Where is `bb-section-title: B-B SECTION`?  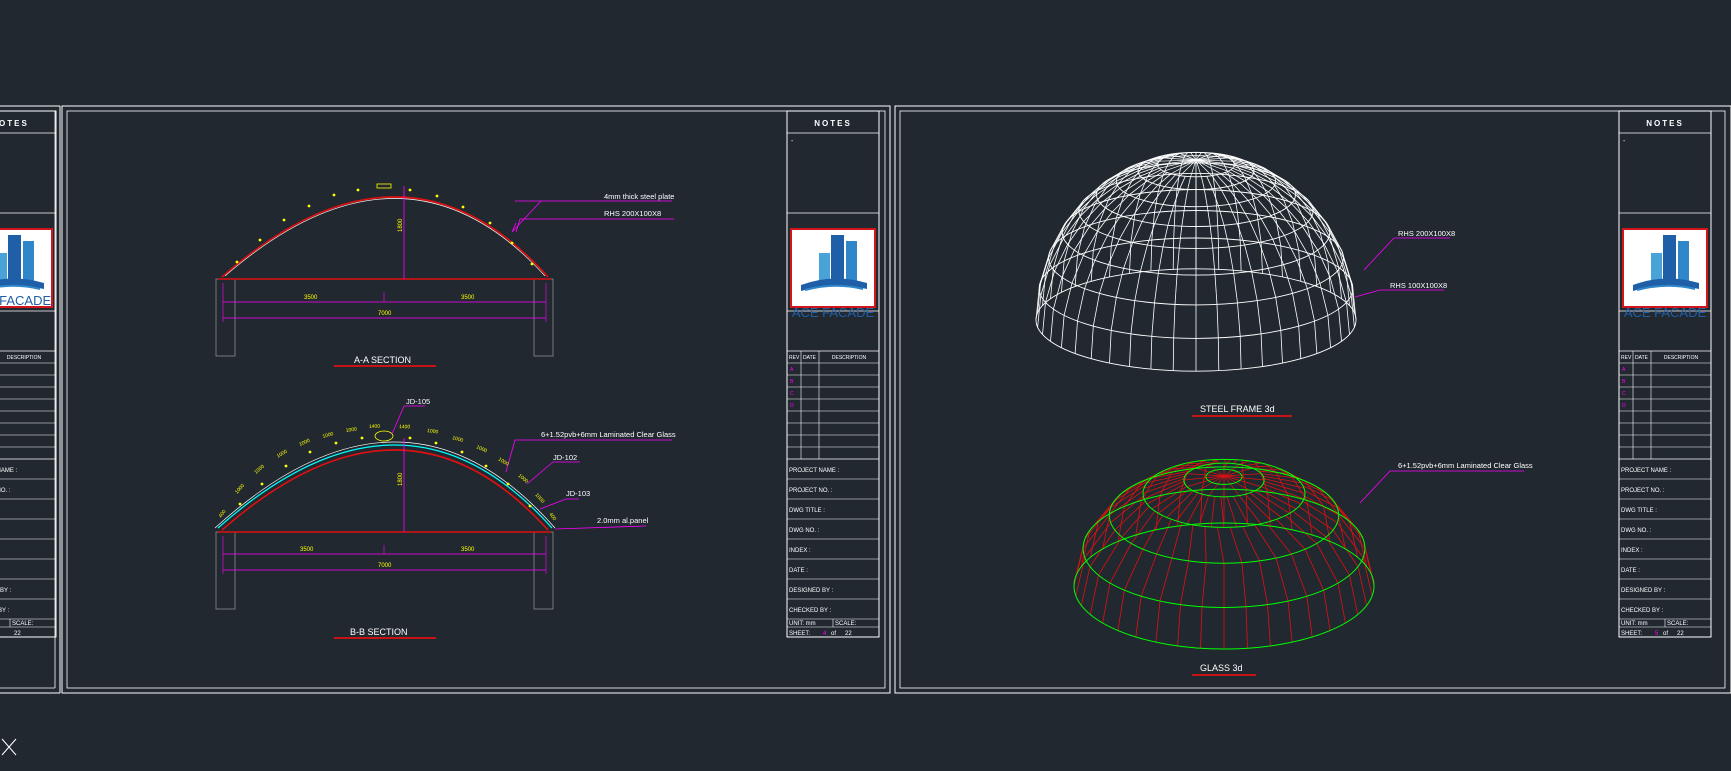 bb-section-title: B-B SECTION is located at coordinates (379, 632).